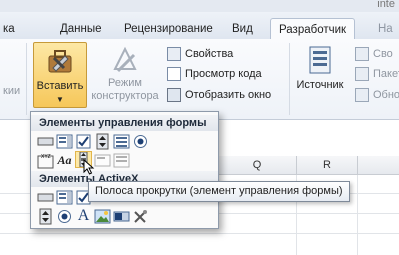 The width and height of the screenshot is (399, 255). I want to click on tab-view: Вид, so click(242, 29).